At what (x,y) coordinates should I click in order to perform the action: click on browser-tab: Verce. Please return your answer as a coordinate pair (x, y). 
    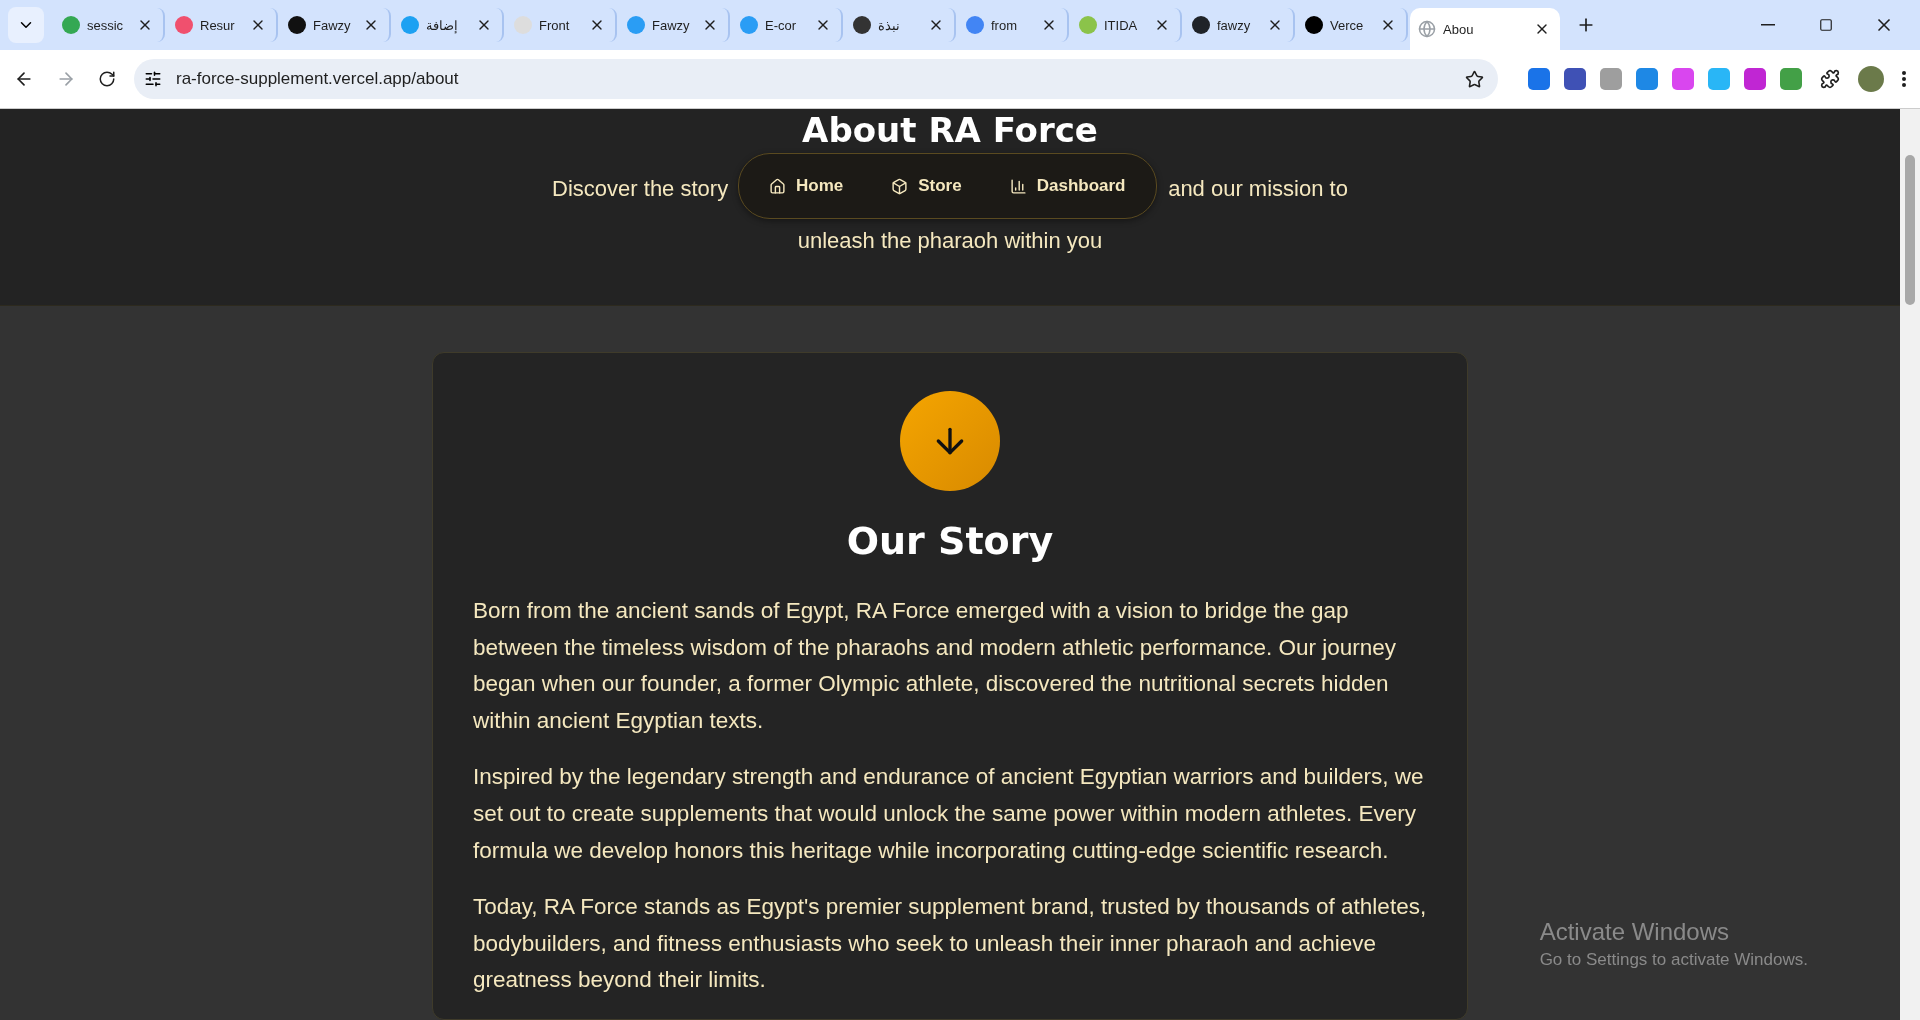
    Looking at the image, I should click on (1352, 25).